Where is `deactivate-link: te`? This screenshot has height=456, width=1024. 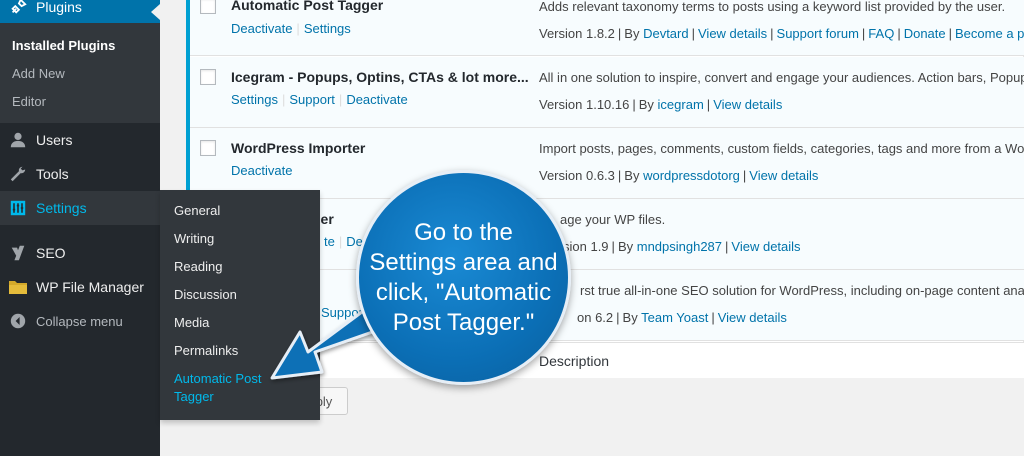 deactivate-link: te is located at coordinates (329, 241).